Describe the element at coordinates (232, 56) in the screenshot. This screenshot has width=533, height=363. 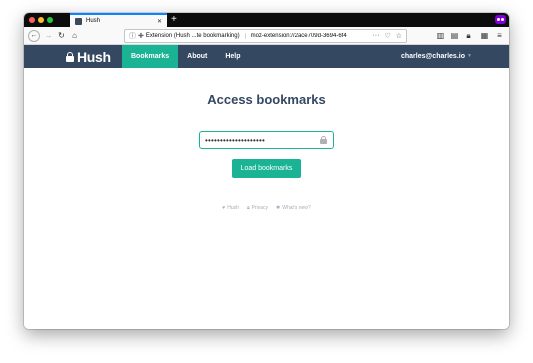
I see `nav-help: Help` at that location.